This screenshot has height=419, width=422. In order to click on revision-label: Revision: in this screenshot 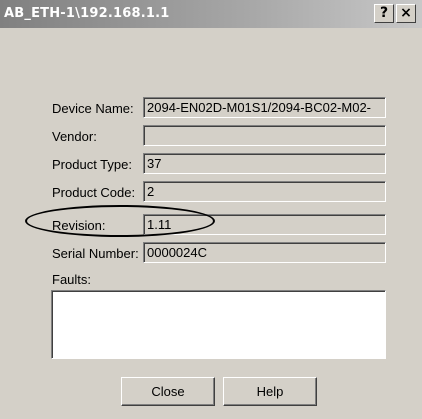, I will do `click(79, 225)`.